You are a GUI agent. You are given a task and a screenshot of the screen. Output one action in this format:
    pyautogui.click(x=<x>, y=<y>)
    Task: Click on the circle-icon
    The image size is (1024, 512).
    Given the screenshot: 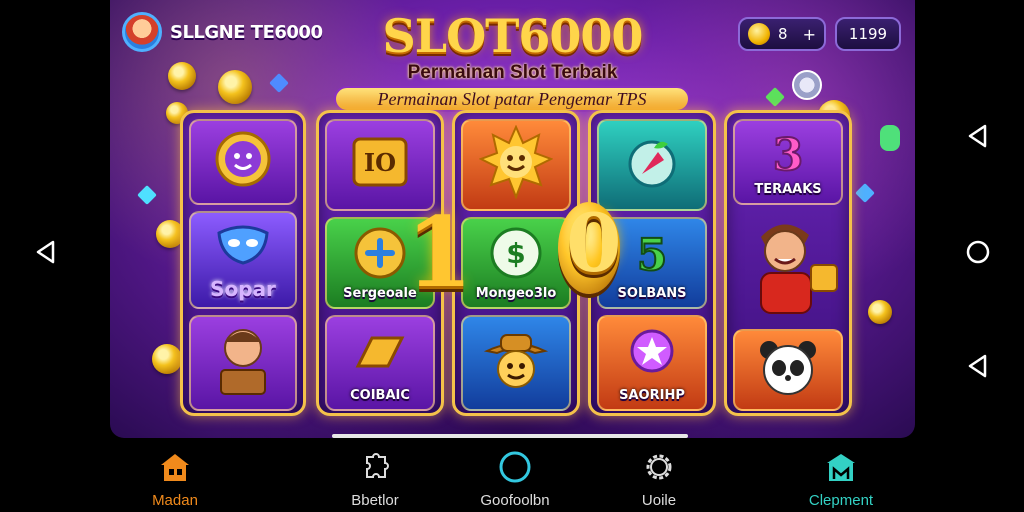 What is the action you would take?
    pyautogui.click(x=515, y=467)
    